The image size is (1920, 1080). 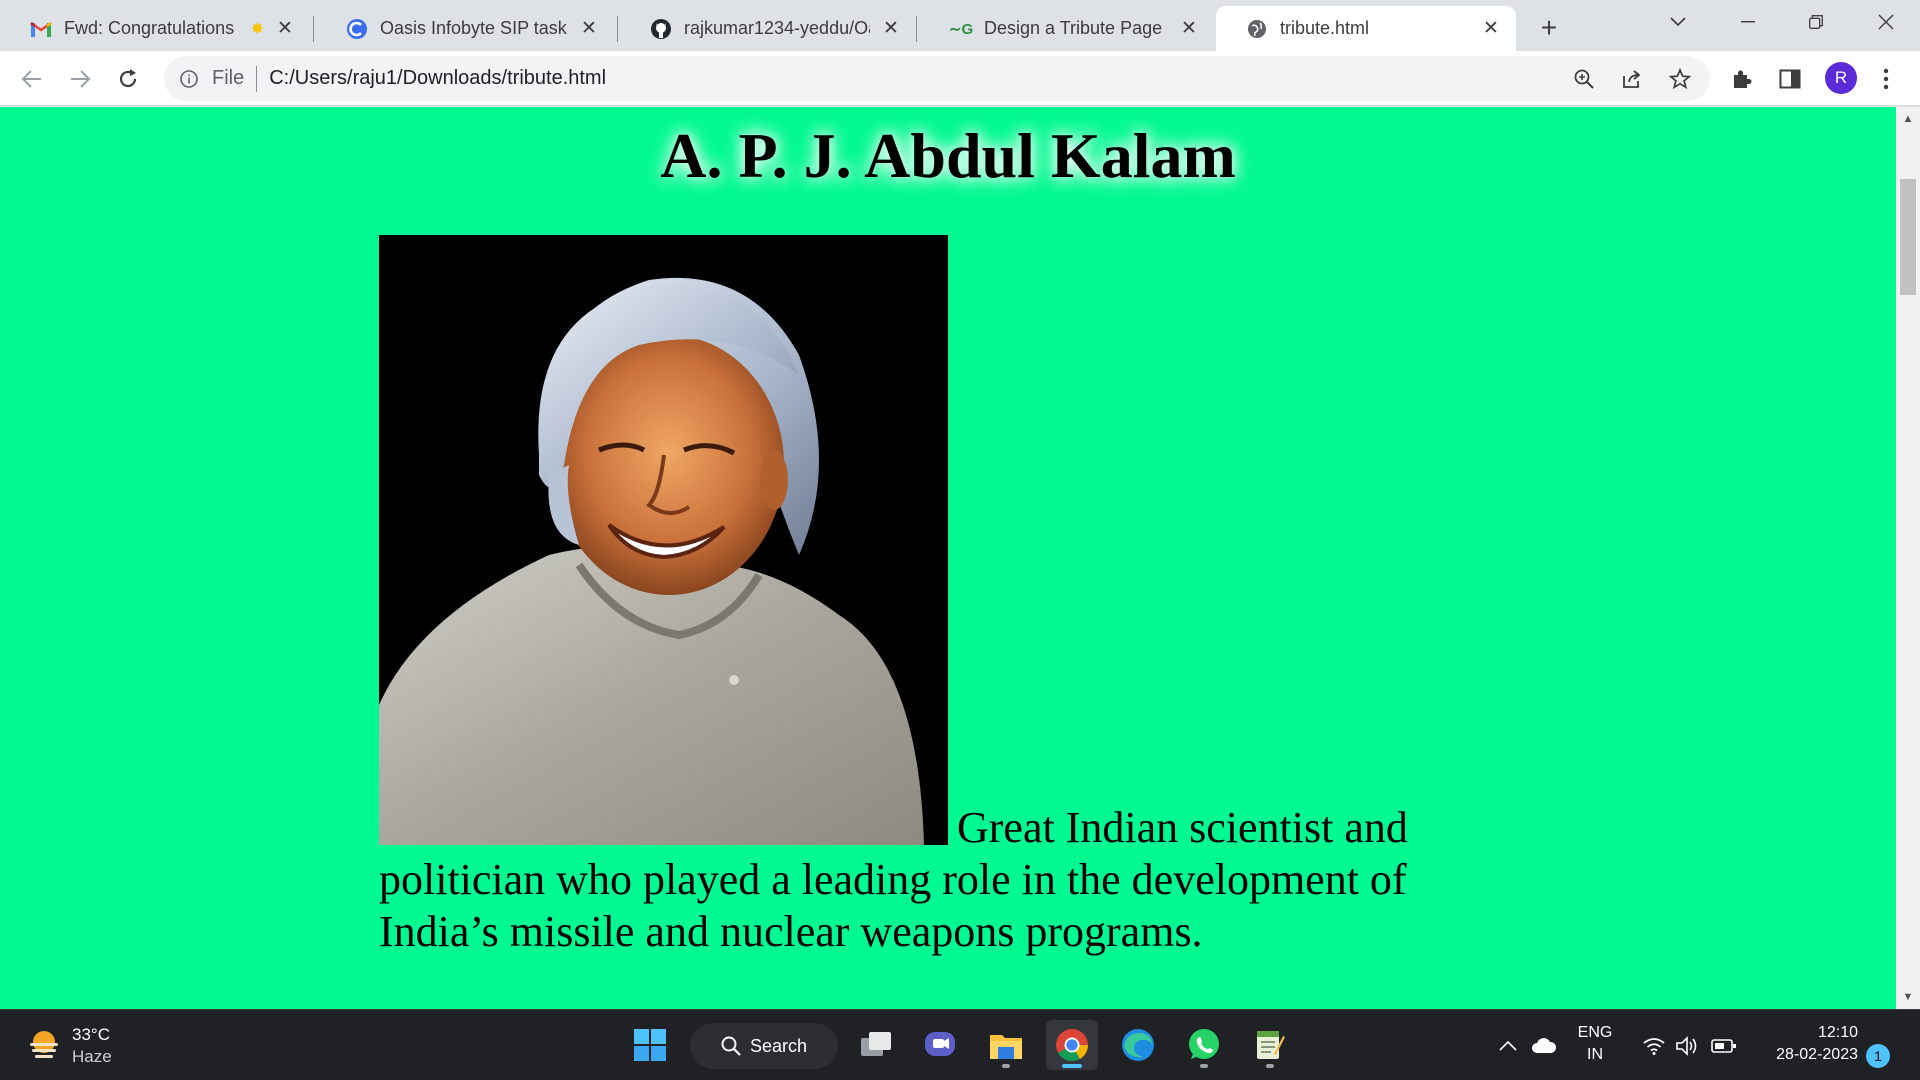 I want to click on scroll-up-icon: ▲, so click(x=1908, y=119).